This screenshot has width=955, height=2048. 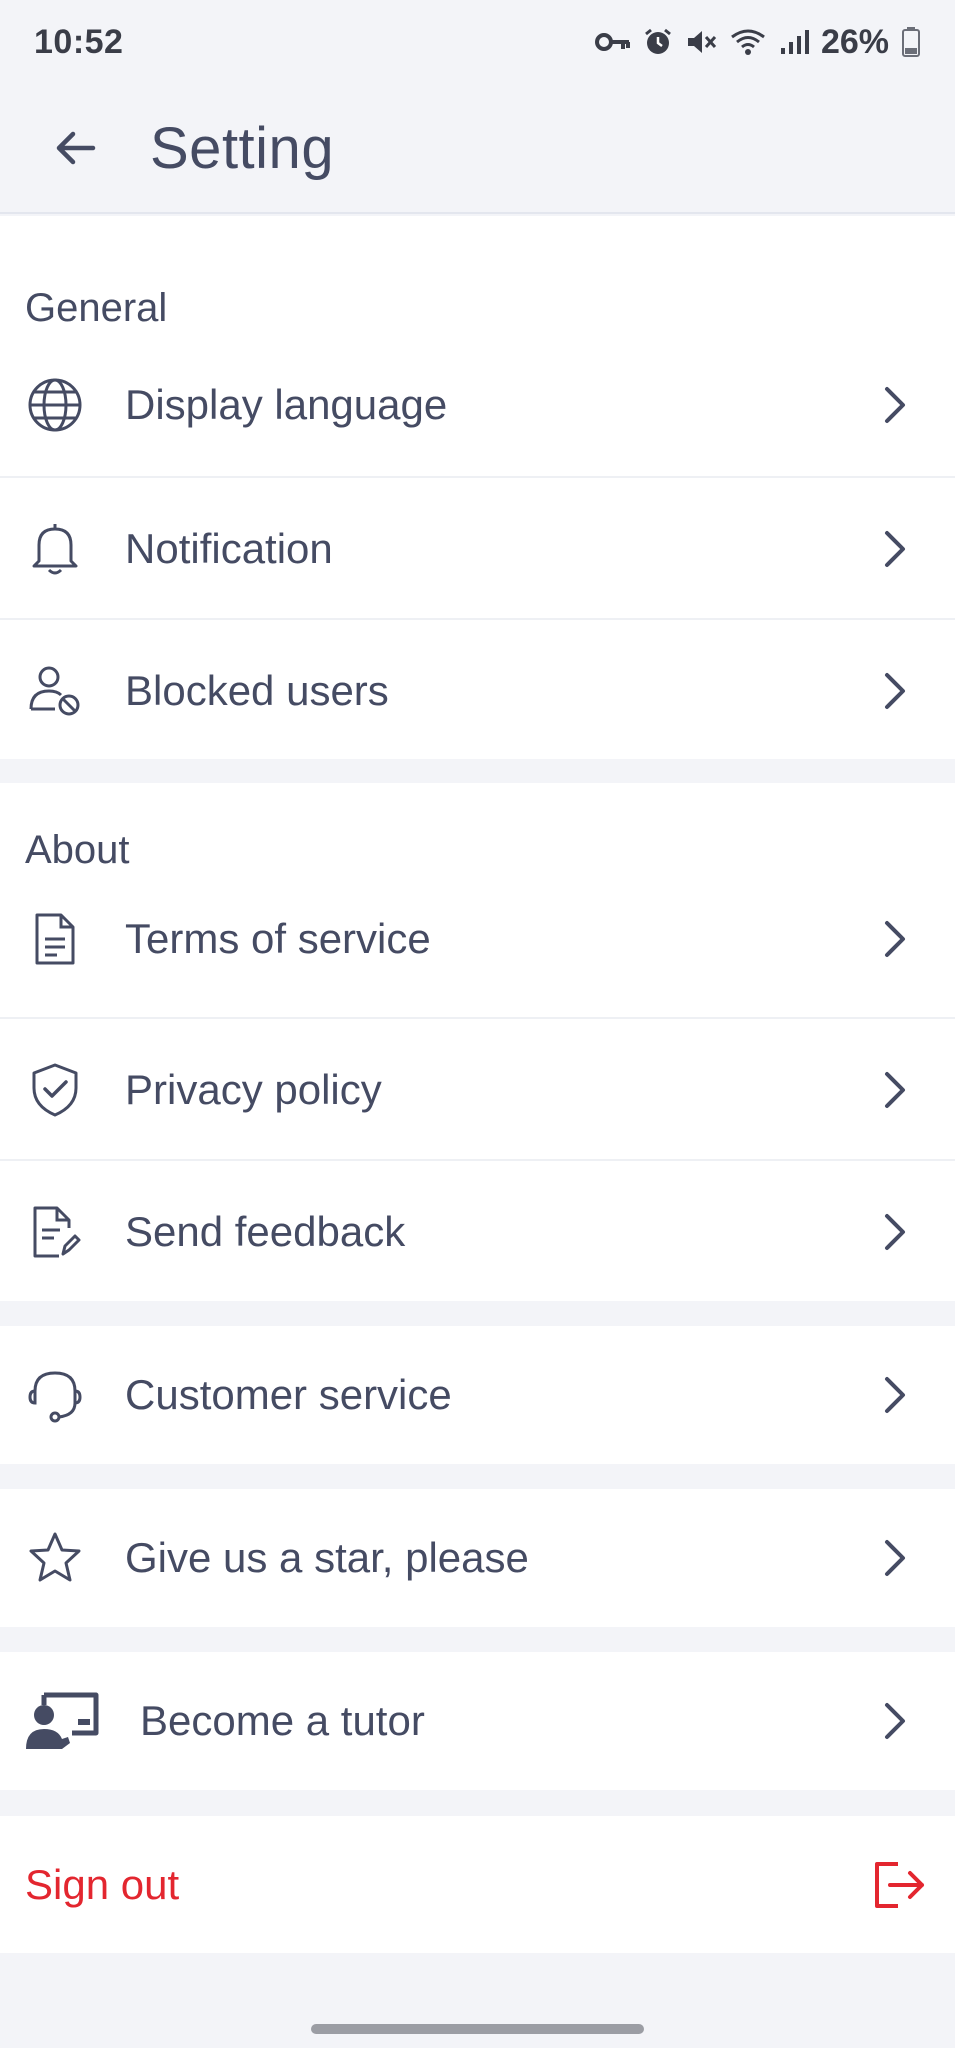 I want to click on rate-section: Give us a star, please, so click(x=477, y=1558).